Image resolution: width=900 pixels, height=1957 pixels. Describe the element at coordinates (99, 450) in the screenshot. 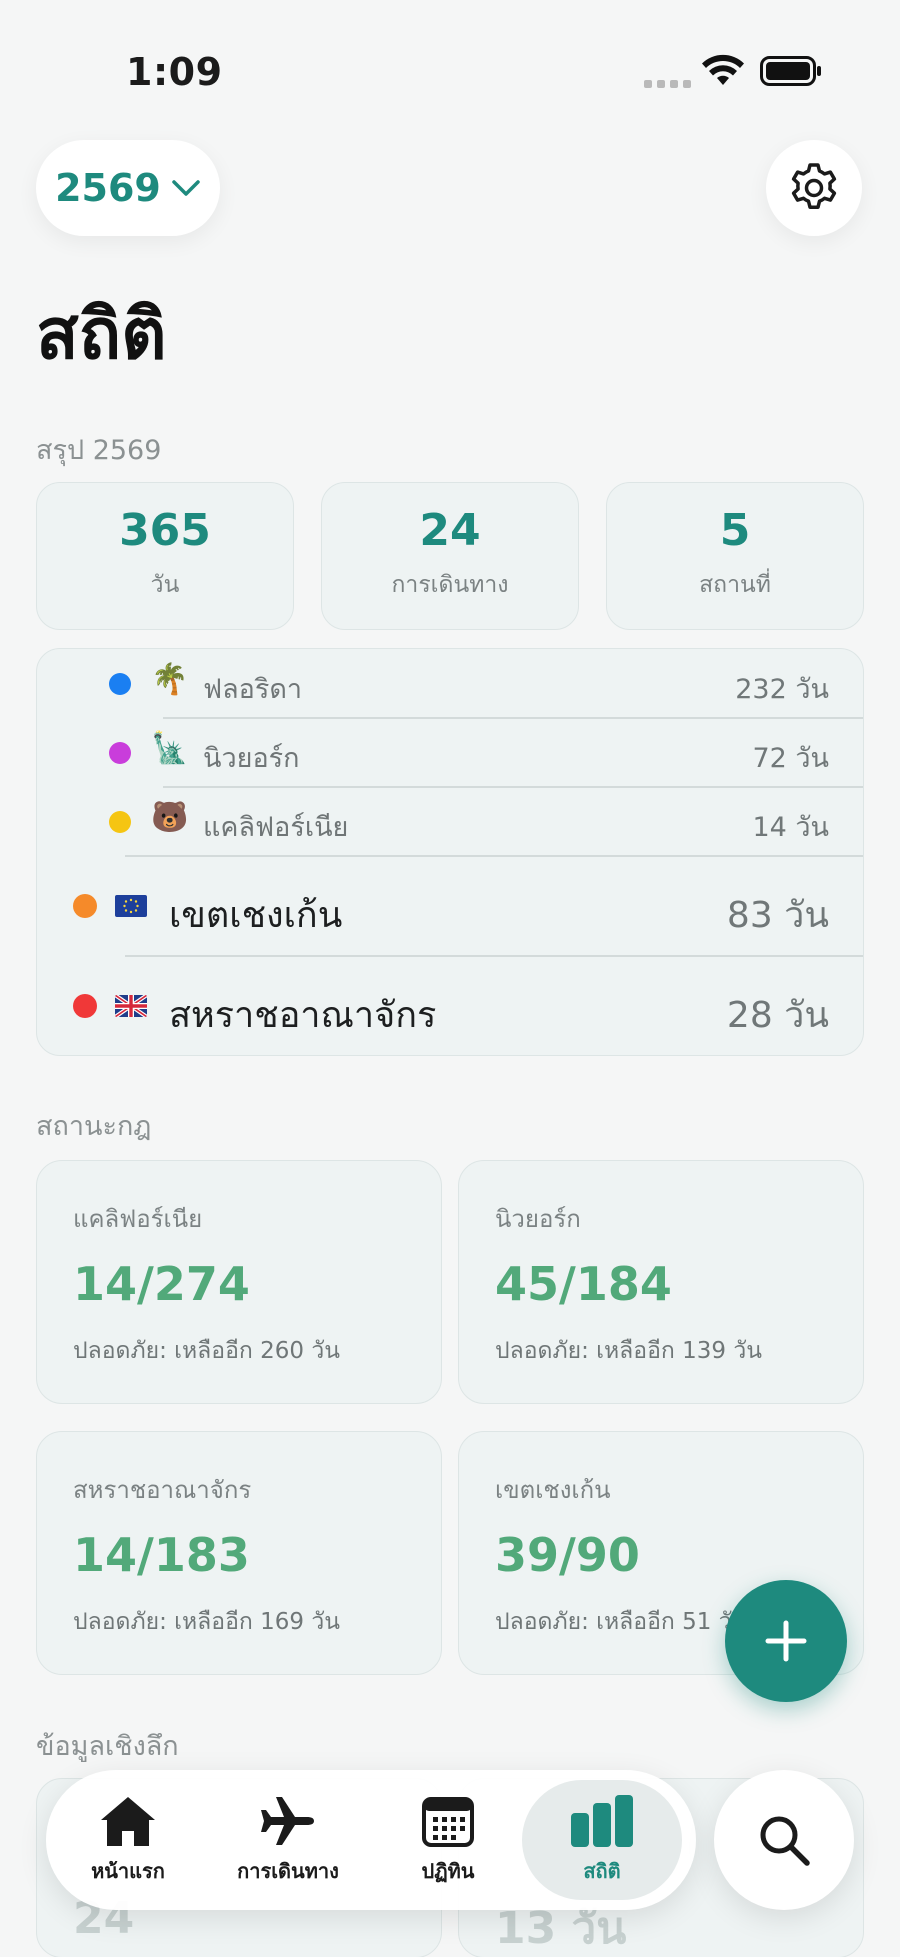

I see `summary-section-label: สรุป 2569` at that location.